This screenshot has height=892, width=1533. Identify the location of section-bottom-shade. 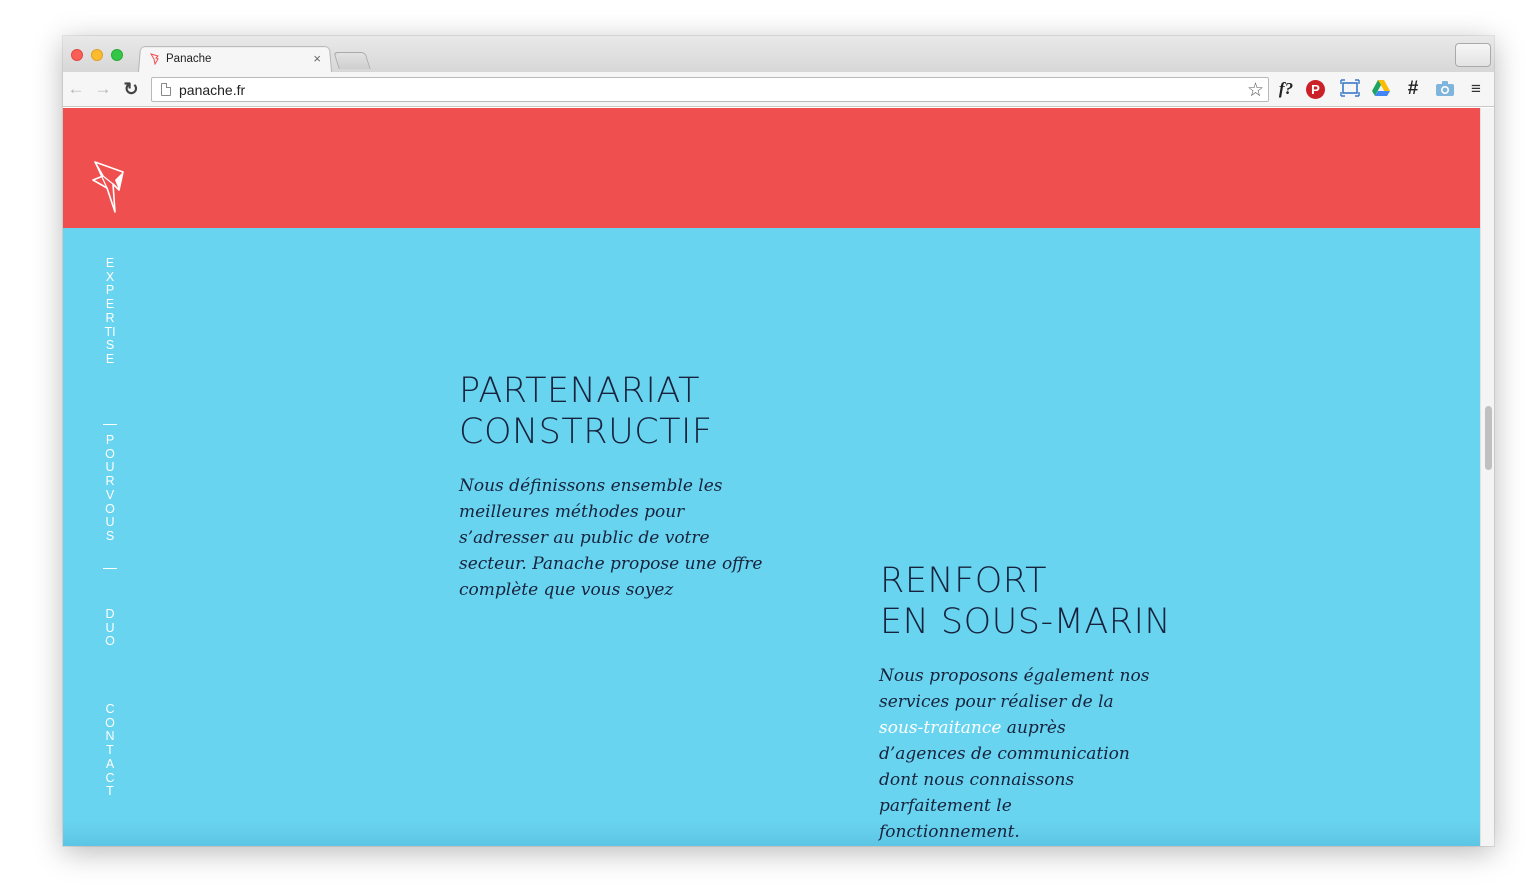
(771, 833).